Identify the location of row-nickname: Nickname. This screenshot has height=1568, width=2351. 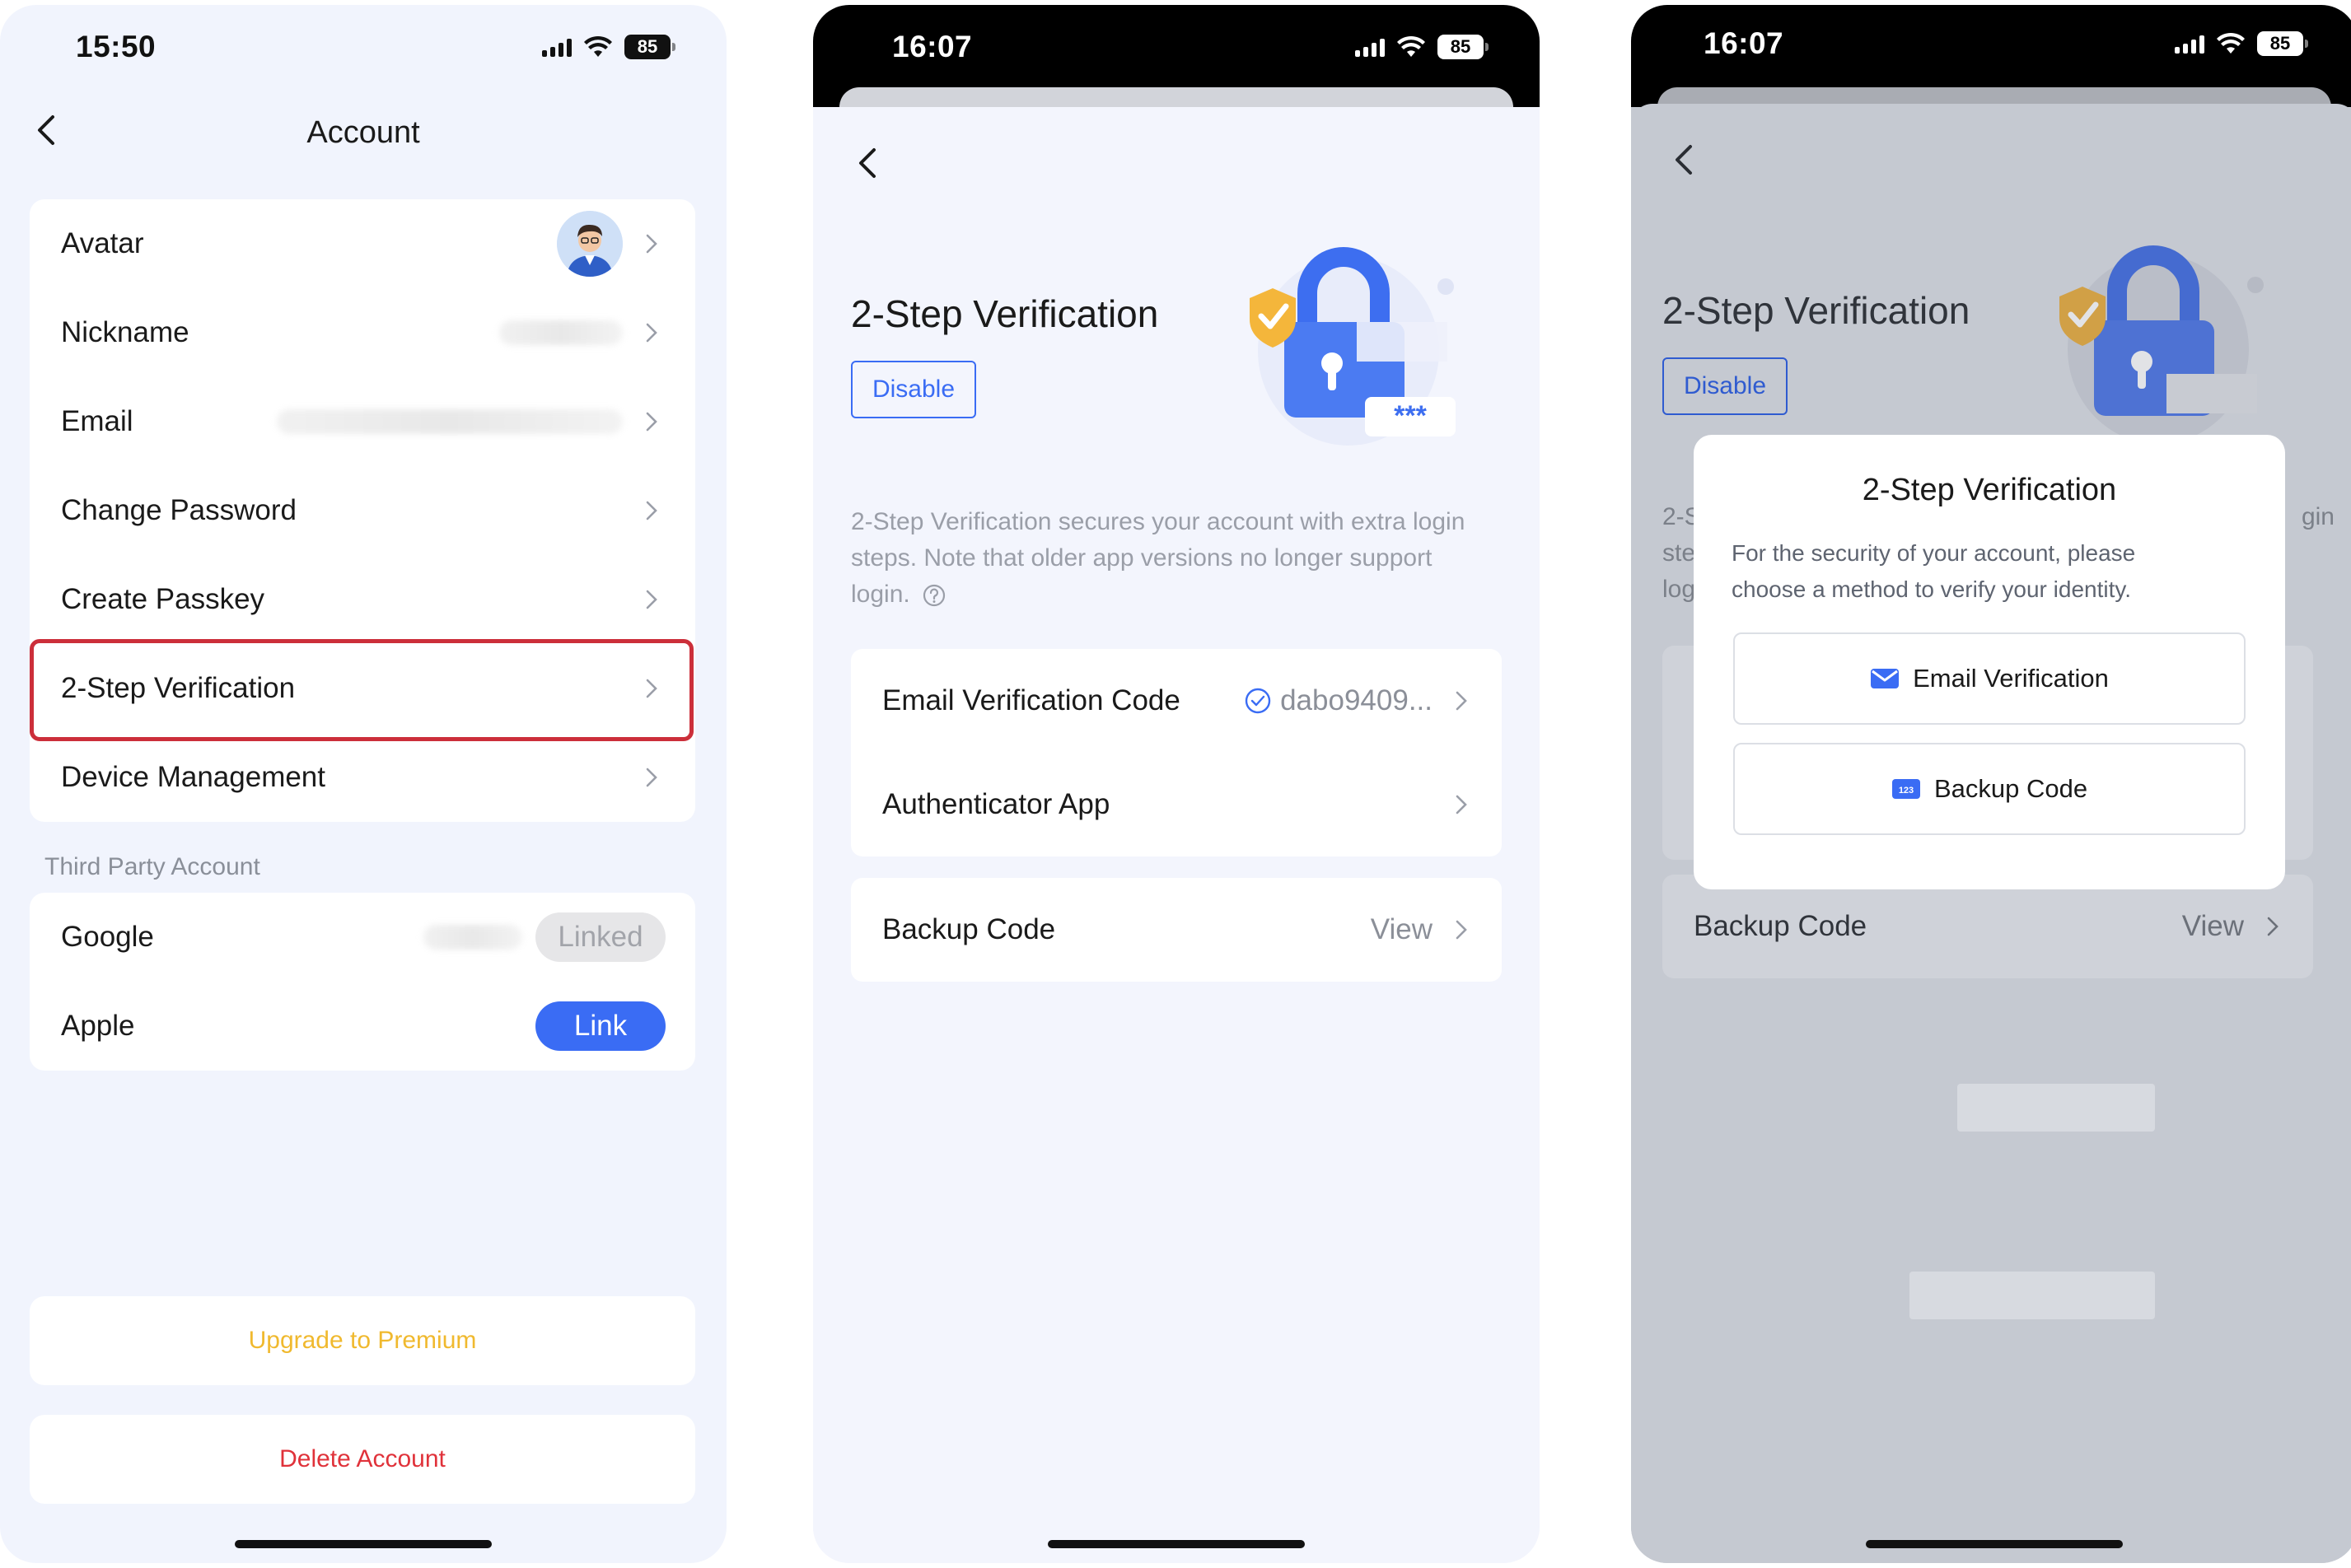
(362, 332).